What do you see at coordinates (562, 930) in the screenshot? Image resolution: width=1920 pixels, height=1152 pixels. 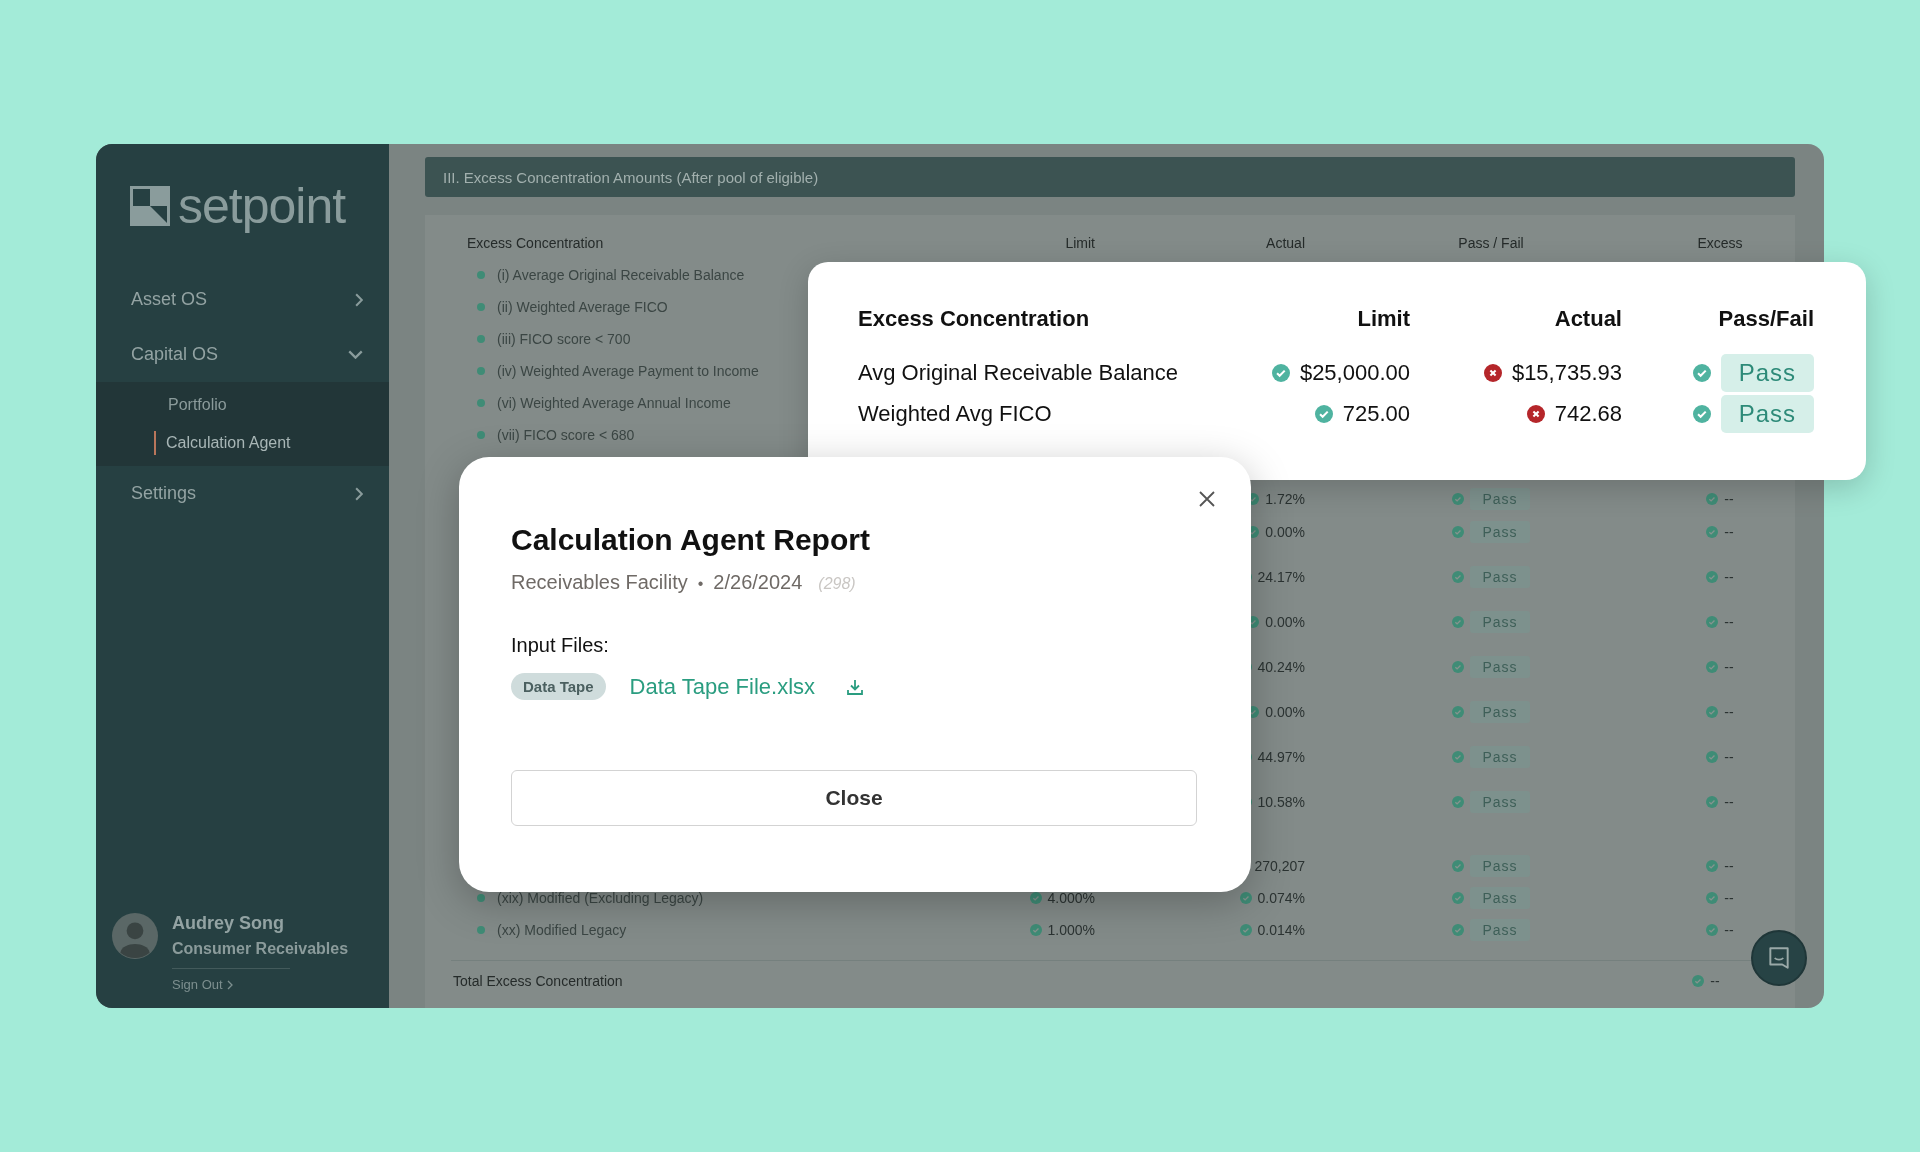 I see `row-label: (xx) Modified Legacy` at bounding box center [562, 930].